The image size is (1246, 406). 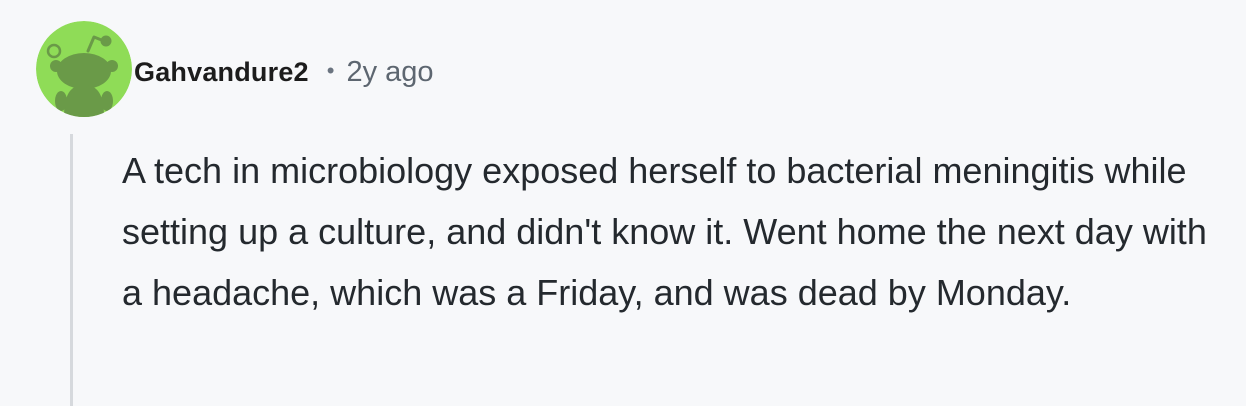 I want to click on comment-meta: Gahvandure2 • 2y ago, so click(x=284, y=72).